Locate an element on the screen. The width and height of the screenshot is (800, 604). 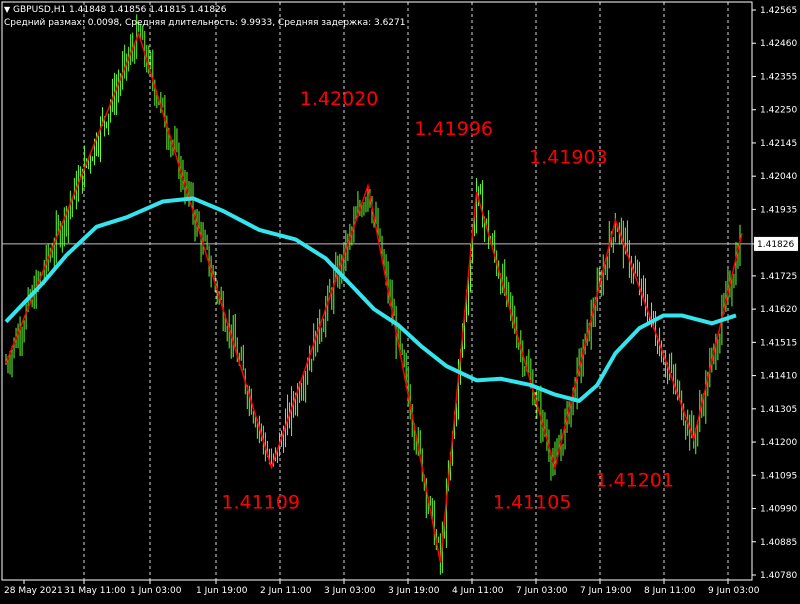
x-tick-label: 2 Jun 11:00 is located at coordinates (286, 591).